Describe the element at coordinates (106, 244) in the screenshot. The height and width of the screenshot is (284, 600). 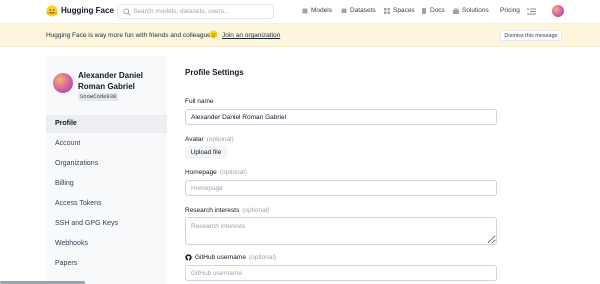
I see `sidebar-item-webhooks: Webhooks` at that location.